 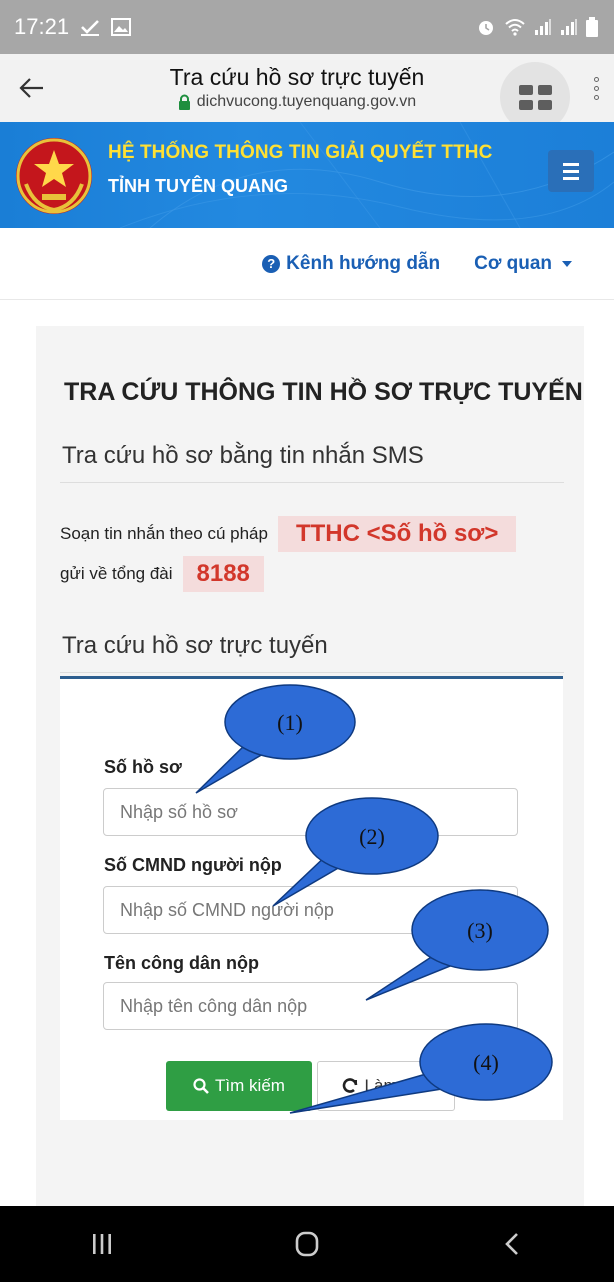 I want to click on guide-link-label: Kênh hướng dẫn, so click(x=363, y=263).